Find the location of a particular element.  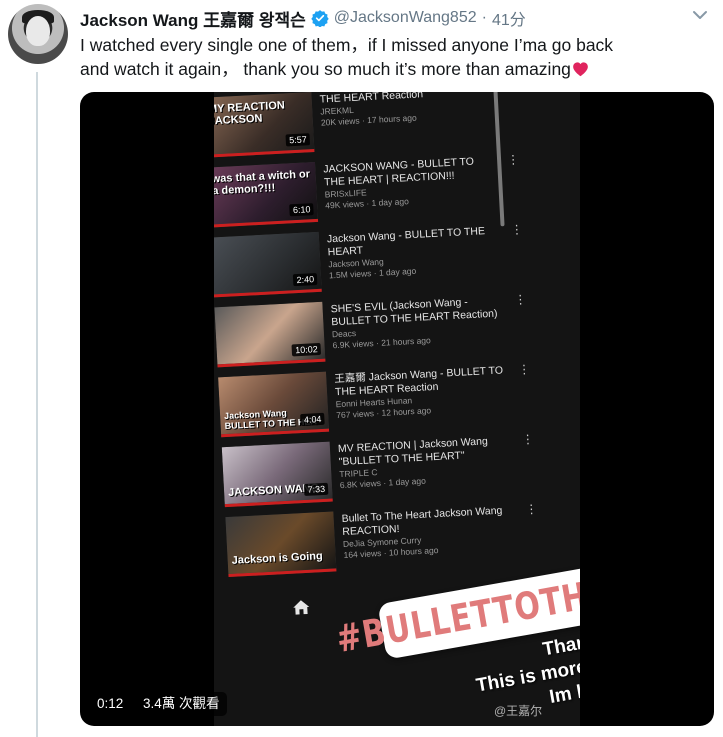

video-views-badge: 3.4萬 次觀看 is located at coordinates (181, 704).